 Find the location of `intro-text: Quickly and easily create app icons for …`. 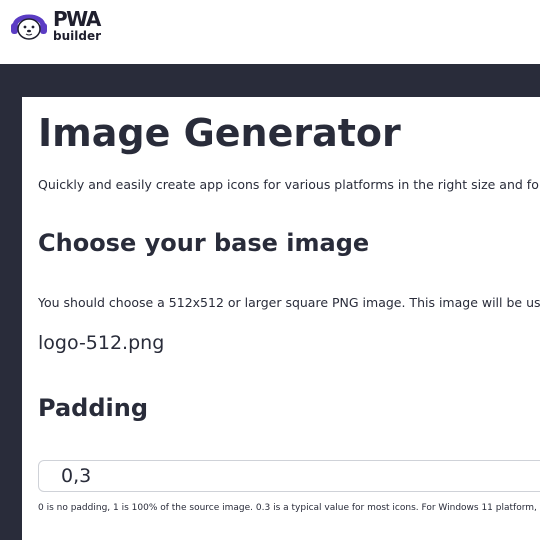

intro-text: Quickly and easily create app icons for … is located at coordinates (289, 184).